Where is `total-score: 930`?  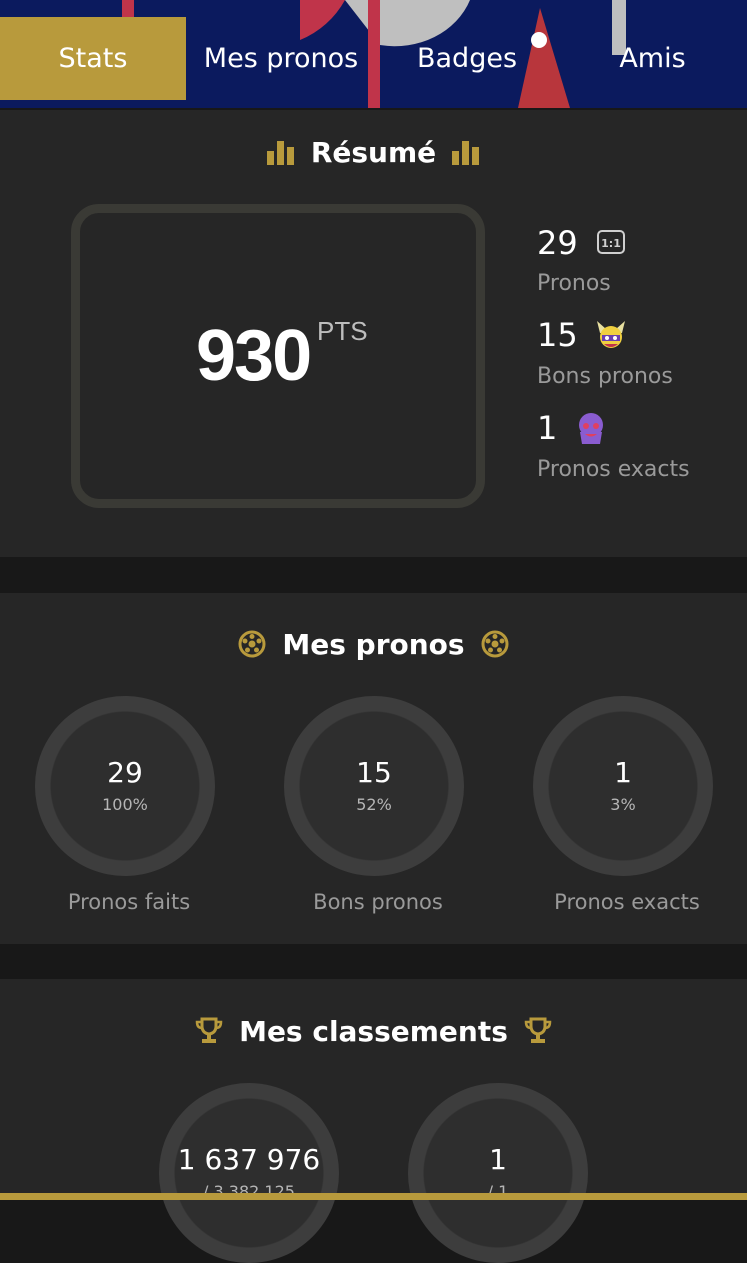 total-score: 930 is located at coordinates (254, 356).